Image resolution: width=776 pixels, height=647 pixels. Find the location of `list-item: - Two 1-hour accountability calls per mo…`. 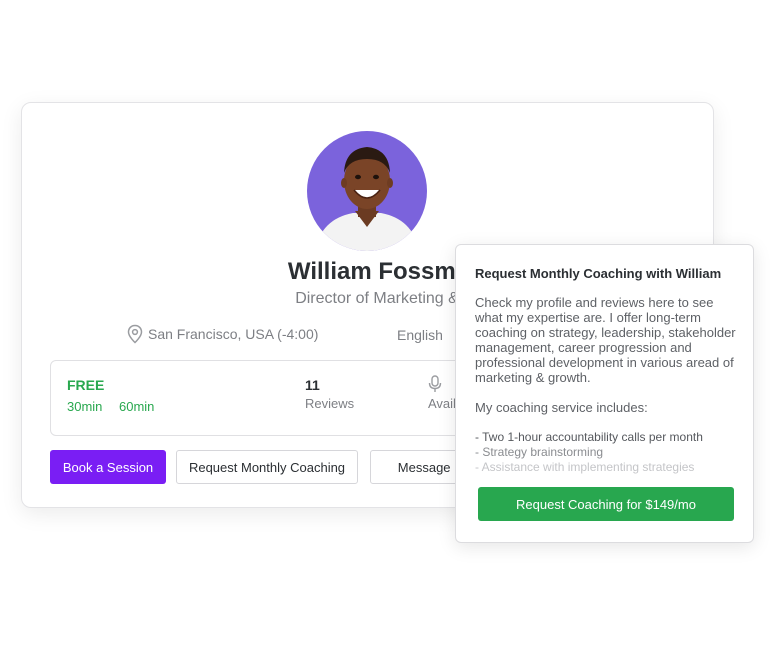

list-item: - Two 1-hour accountability calls per mo… is located at coordinates (589, 437).